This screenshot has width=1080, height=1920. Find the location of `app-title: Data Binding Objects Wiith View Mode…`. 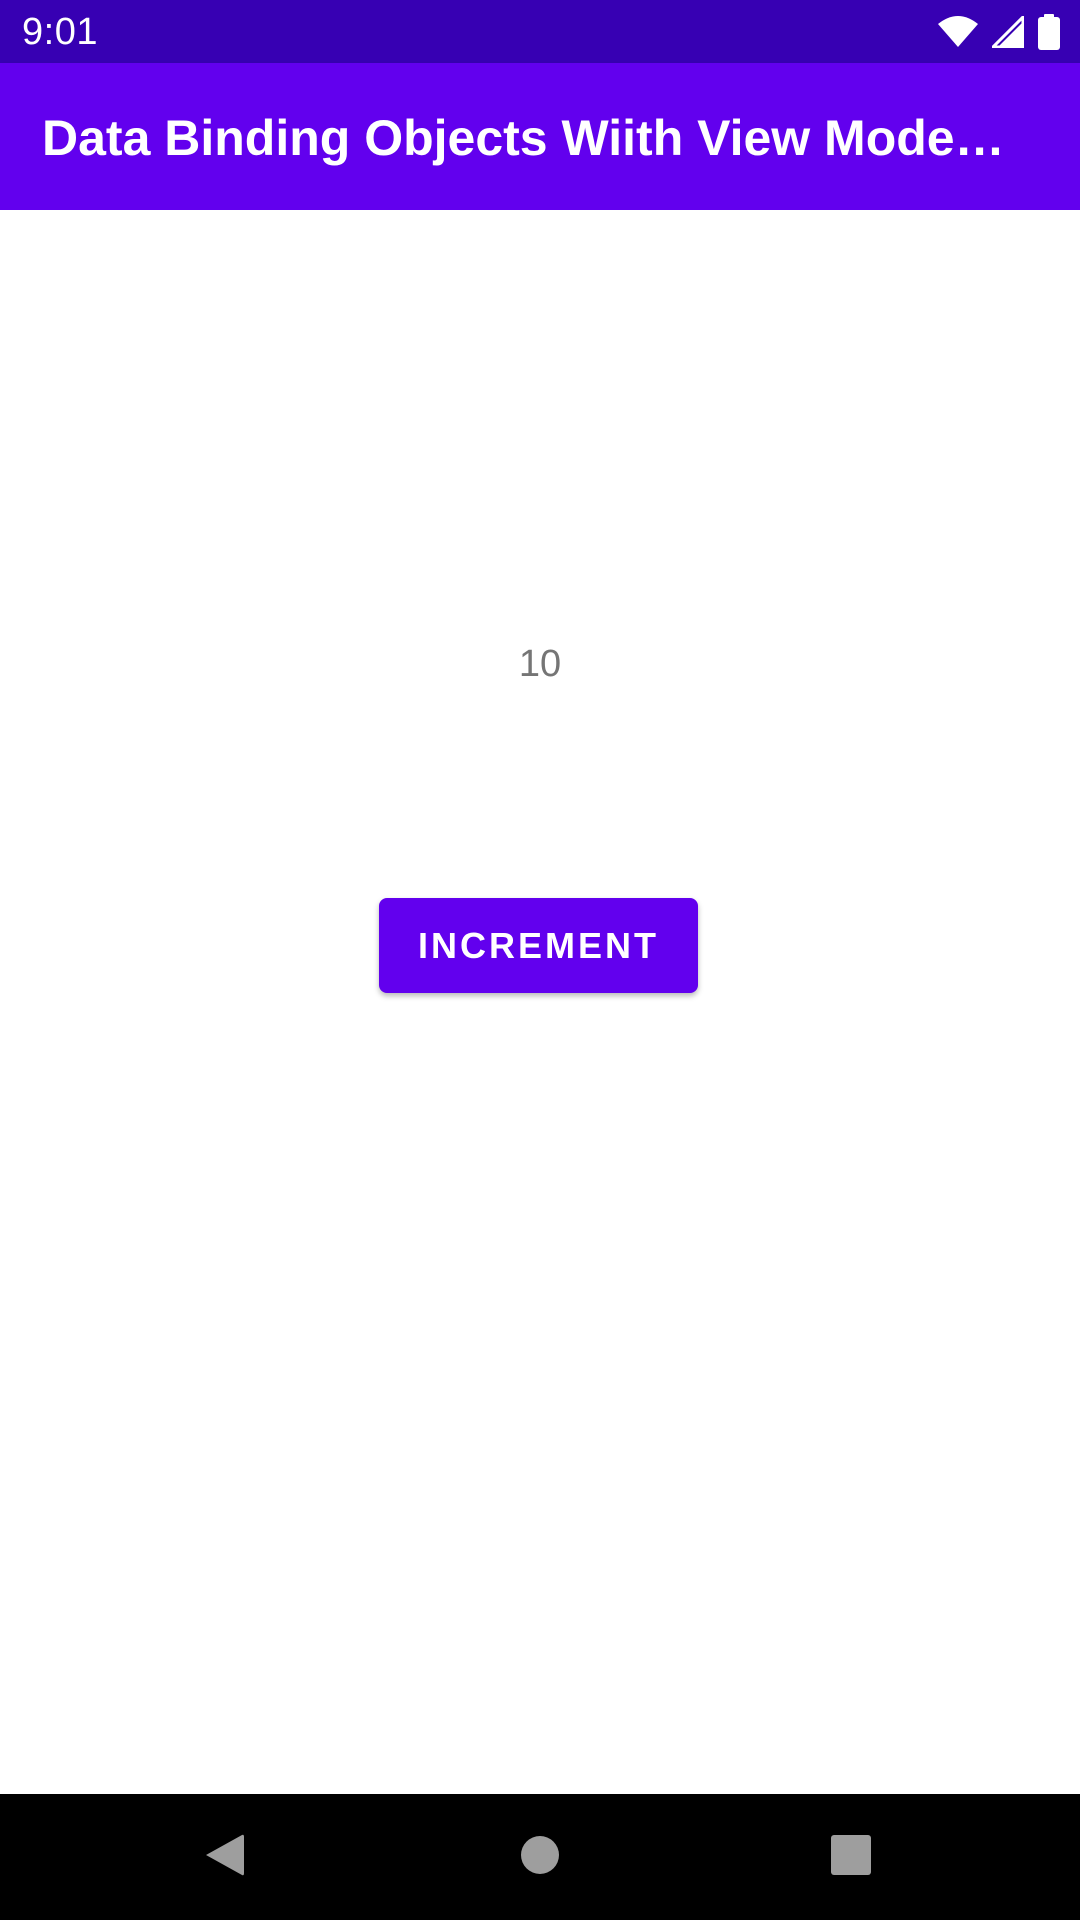

app-title: Data Binding Objects Wiith View Mode… is located at coordinates (523, 138).